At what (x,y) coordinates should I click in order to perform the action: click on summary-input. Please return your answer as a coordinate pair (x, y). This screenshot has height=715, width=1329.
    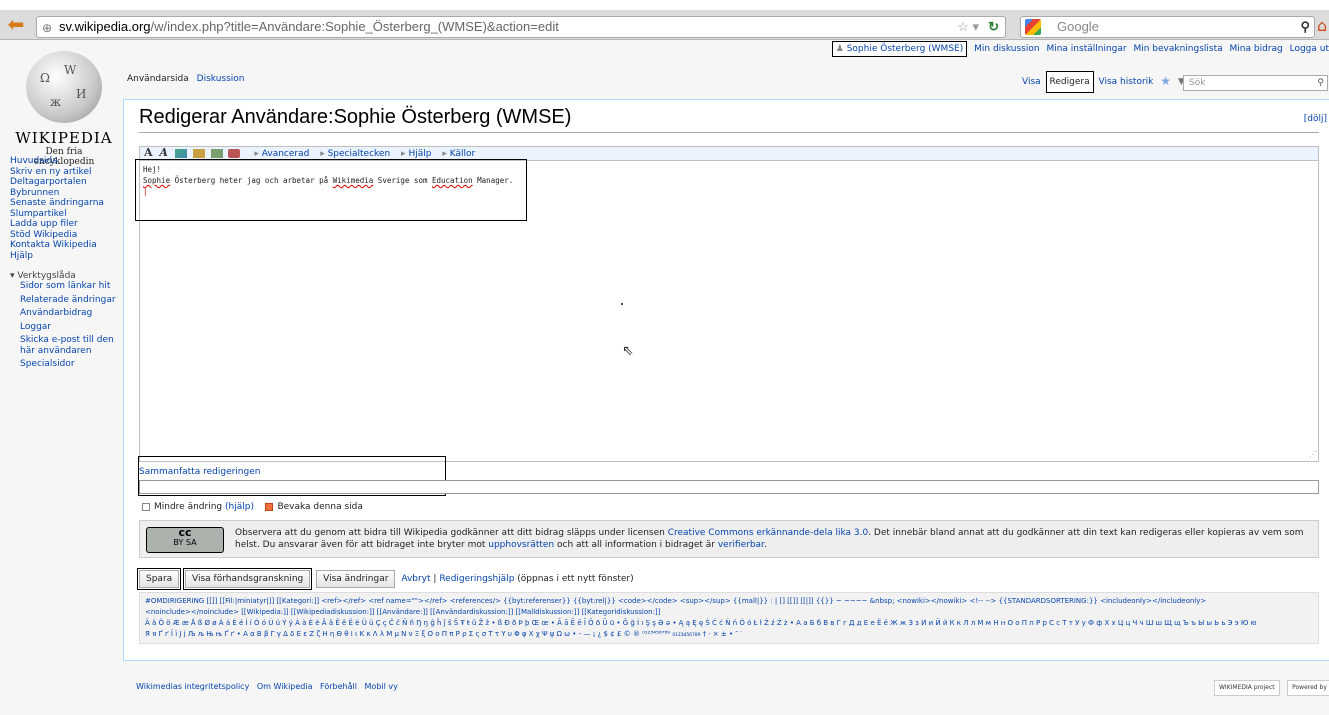
    Looking at the image, I should click on (729, 487).